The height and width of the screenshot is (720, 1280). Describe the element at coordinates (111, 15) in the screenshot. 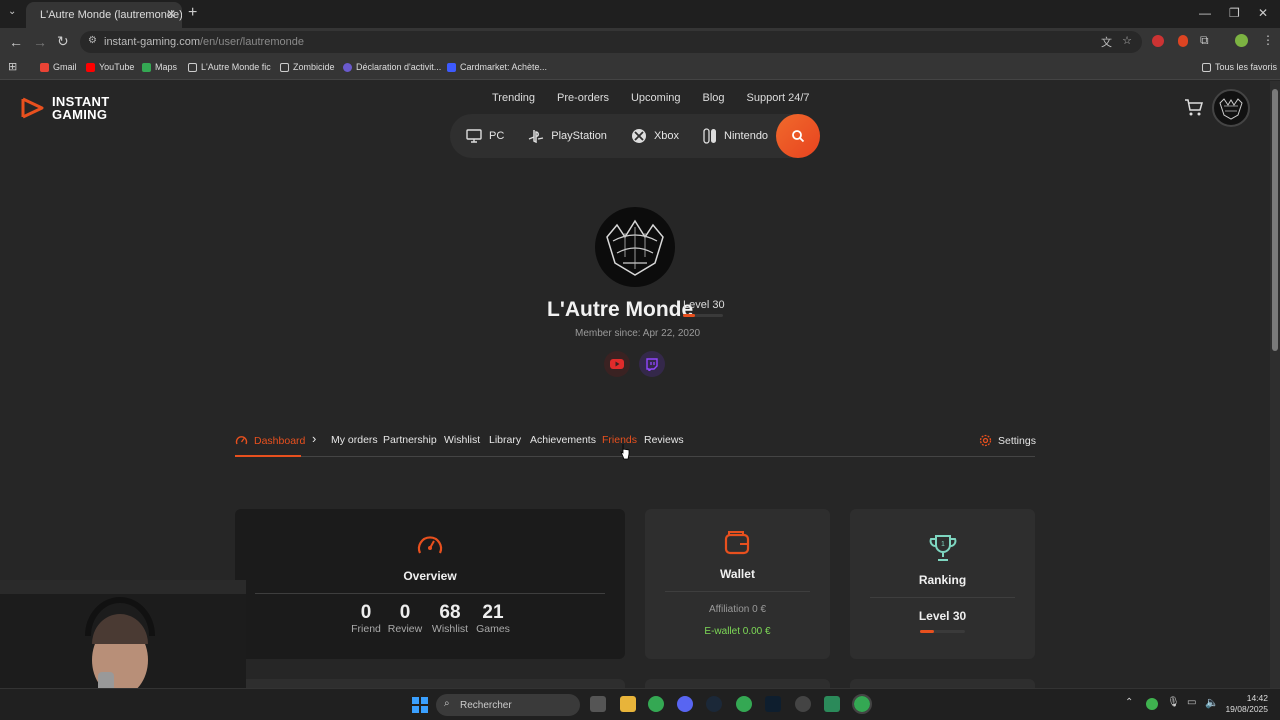

I see `tab-title: L'Autre Monde (lautremonde) s` at that location.